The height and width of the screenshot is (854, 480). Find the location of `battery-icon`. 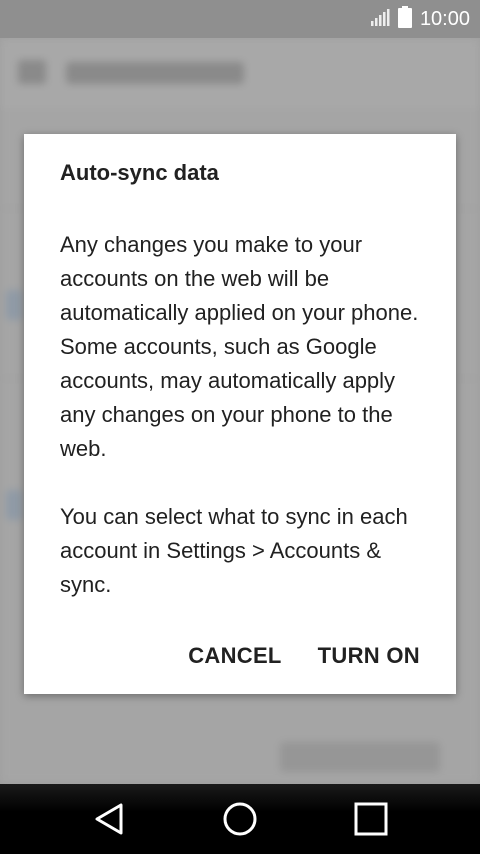

battery-icon is located at coordinates (404, 19).